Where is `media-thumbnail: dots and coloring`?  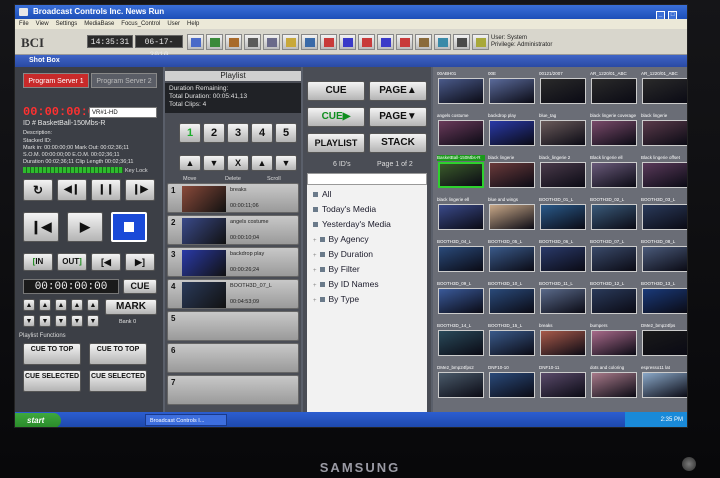
media-thumbnail: dots and coloring is located at coordinates (614, 382).